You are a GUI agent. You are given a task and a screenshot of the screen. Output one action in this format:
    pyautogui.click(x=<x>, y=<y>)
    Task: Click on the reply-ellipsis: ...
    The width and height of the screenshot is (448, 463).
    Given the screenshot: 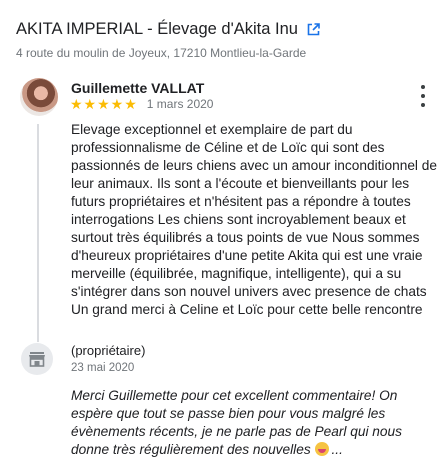 What is the action you would take?
    pyautogui.click(x=337, y=449)
    